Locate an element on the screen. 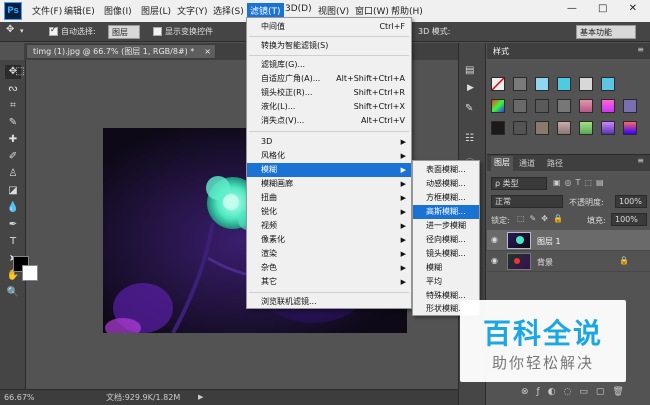  menu-layer: 图层(L) is located at coordinates (156, 10).